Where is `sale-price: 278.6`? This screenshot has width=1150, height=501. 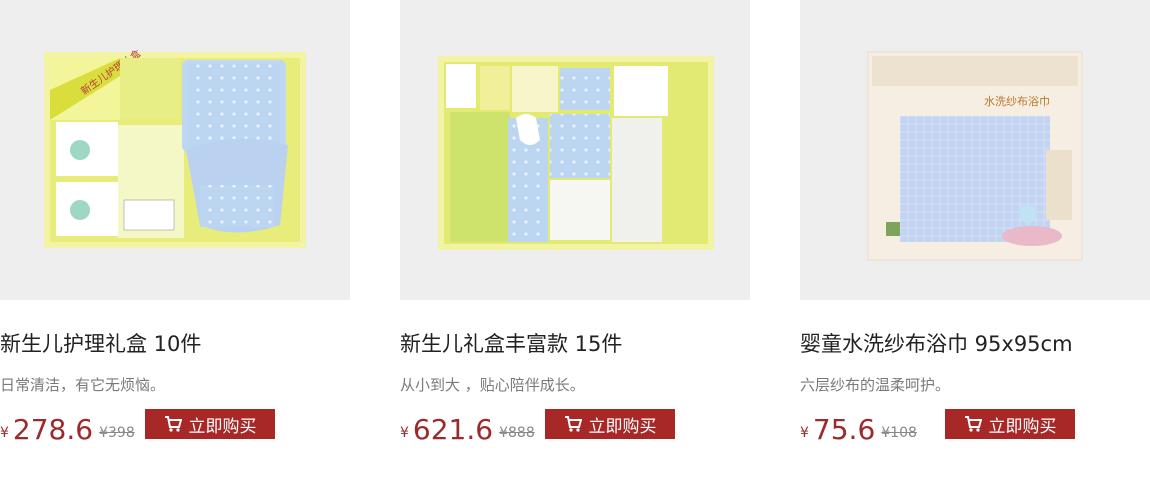 sale-price: 278.6 is located at coordinates (53, 429).